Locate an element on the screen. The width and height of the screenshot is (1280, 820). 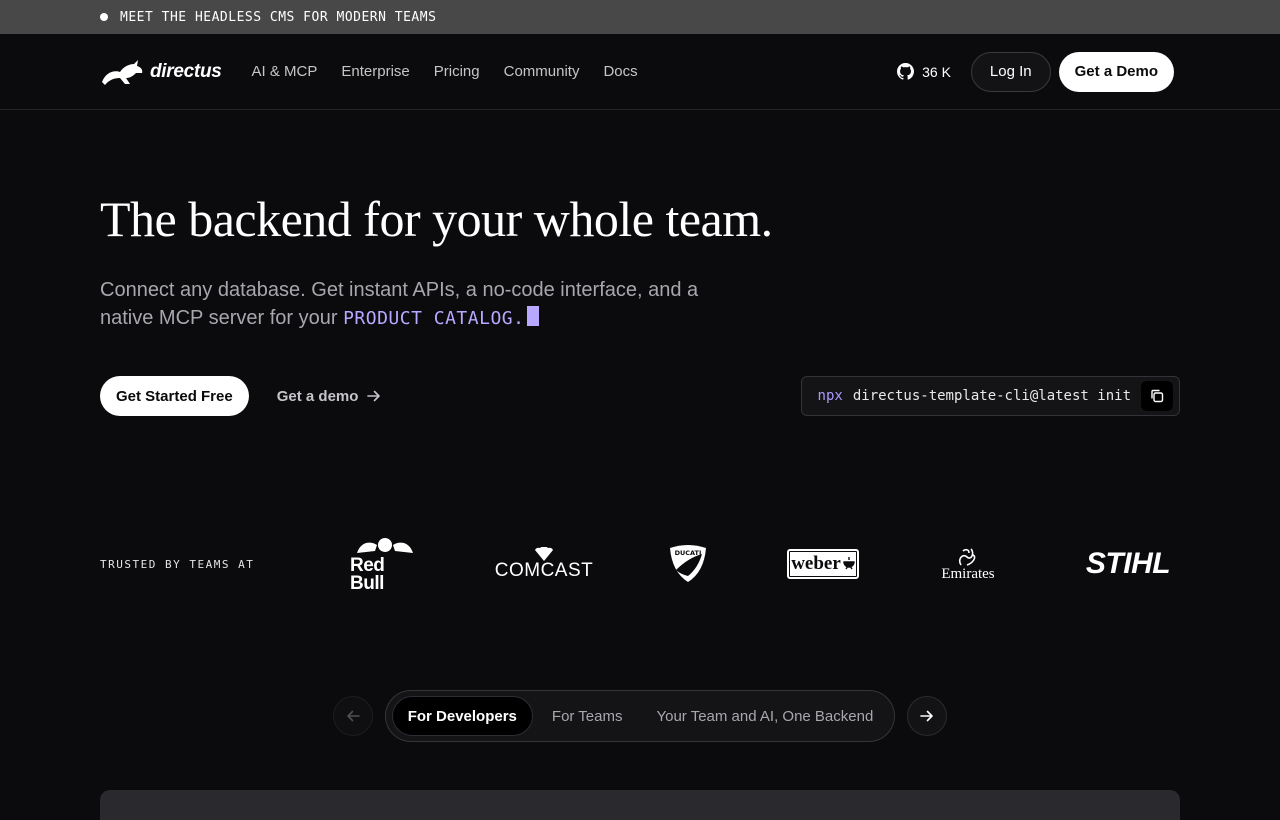
logo-wordmark: directus is located at coordinates (186, 71).